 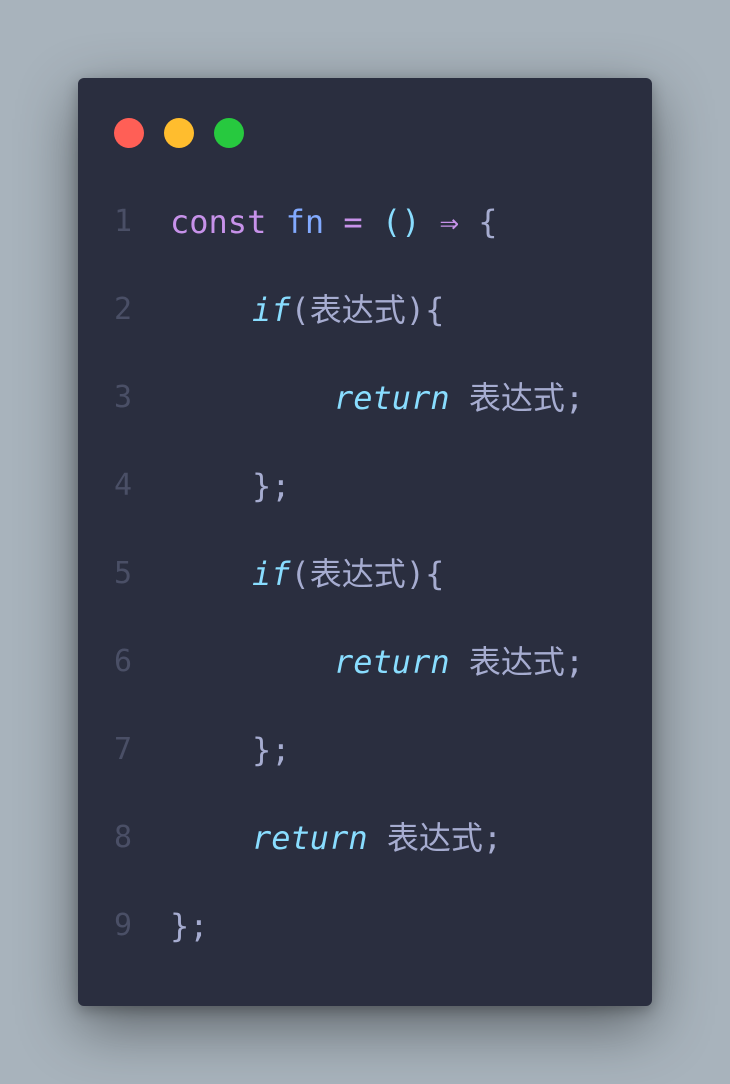 I want to click on line-number: 5, so click(x=123, y=573).